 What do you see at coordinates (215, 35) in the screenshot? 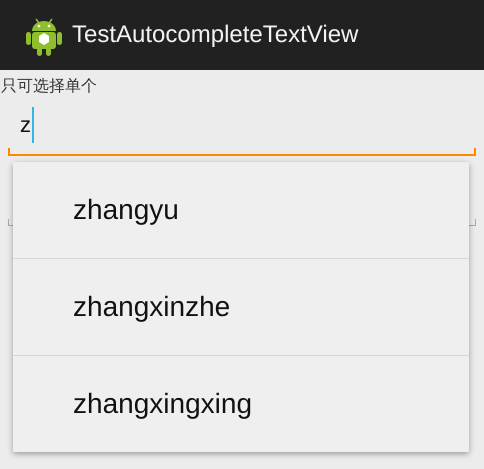
I see `app-title: TestAutocompleteTextView` at bounding box center [215, 35].